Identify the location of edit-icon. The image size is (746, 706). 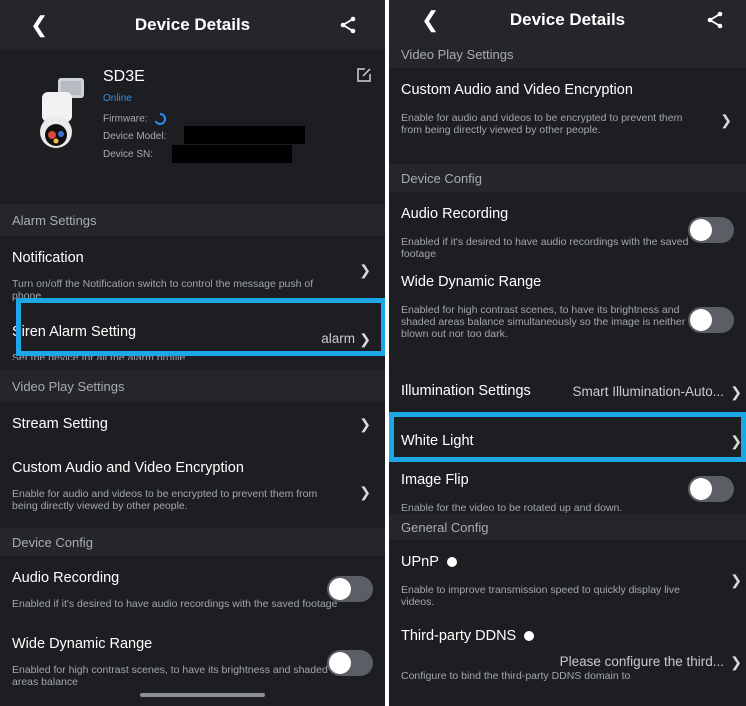
(364, 77).